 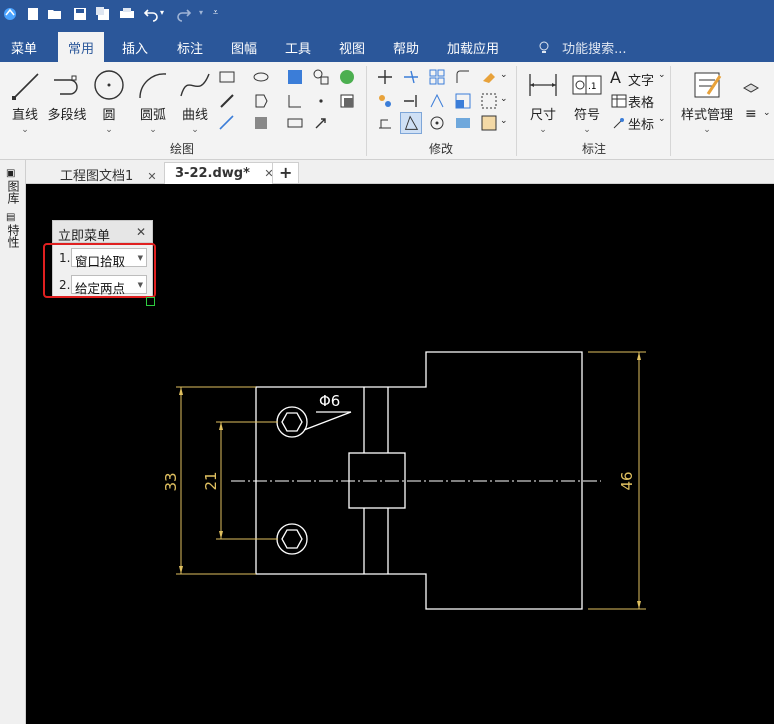 I want to click on undo-icon, so click(x=151, y=14).